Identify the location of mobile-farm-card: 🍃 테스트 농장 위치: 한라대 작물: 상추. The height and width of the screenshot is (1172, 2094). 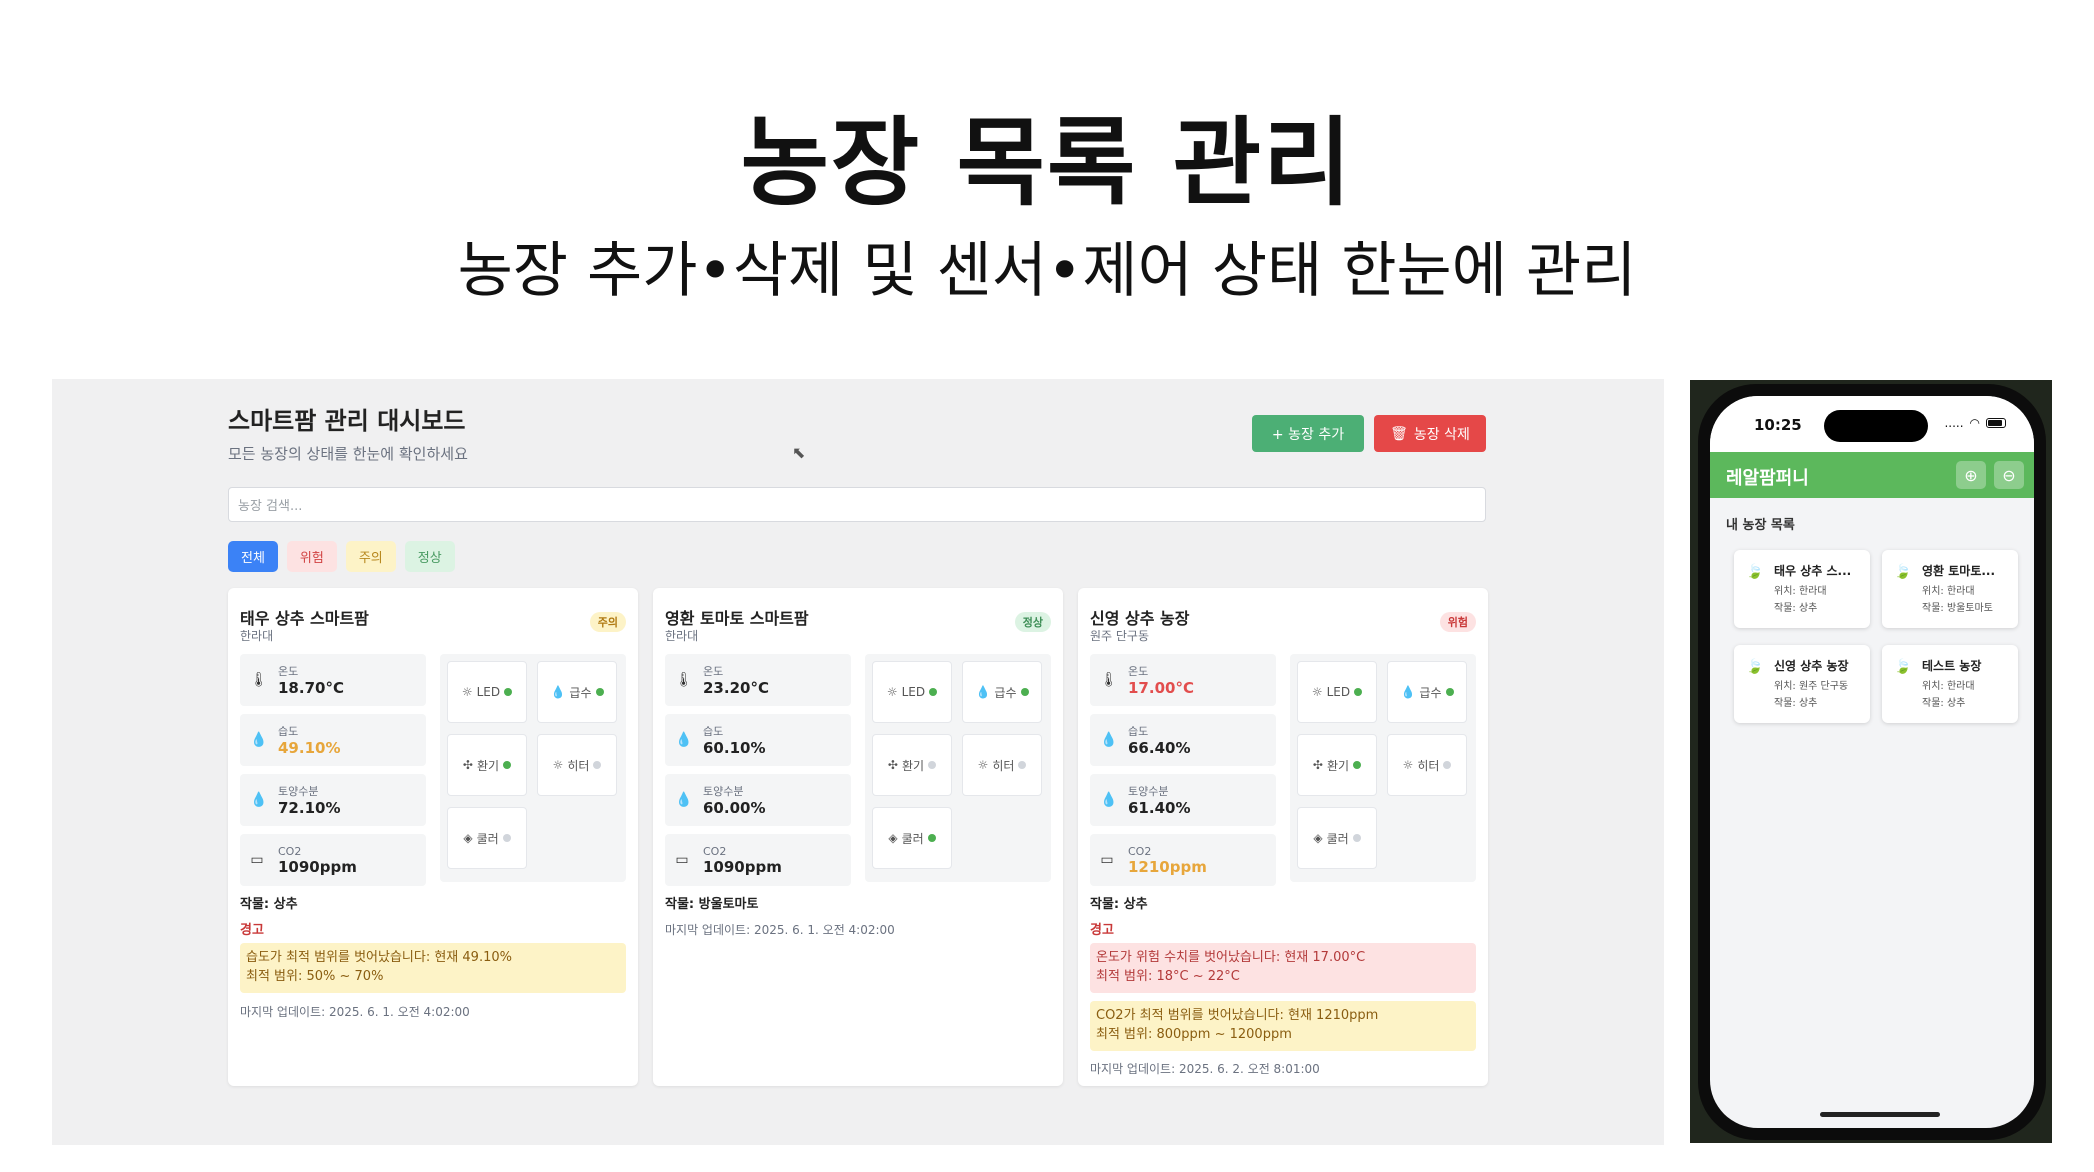
(1950, 684).